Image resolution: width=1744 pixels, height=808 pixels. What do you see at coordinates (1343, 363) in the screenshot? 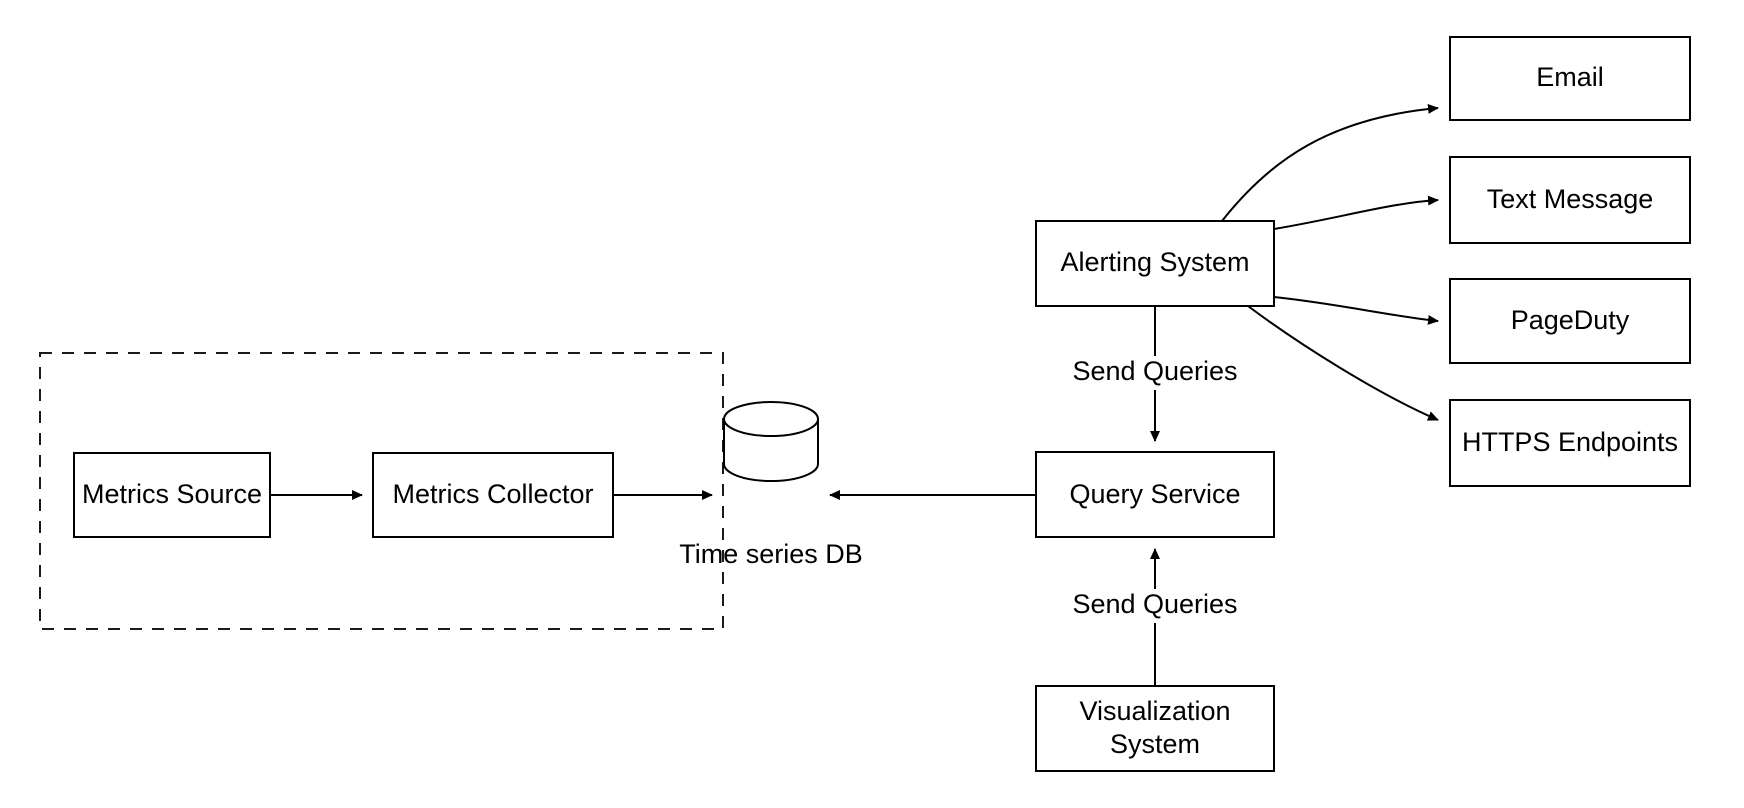
I see `edge-alerting-to-https-endpoints` at bounding box center [1343, 363].